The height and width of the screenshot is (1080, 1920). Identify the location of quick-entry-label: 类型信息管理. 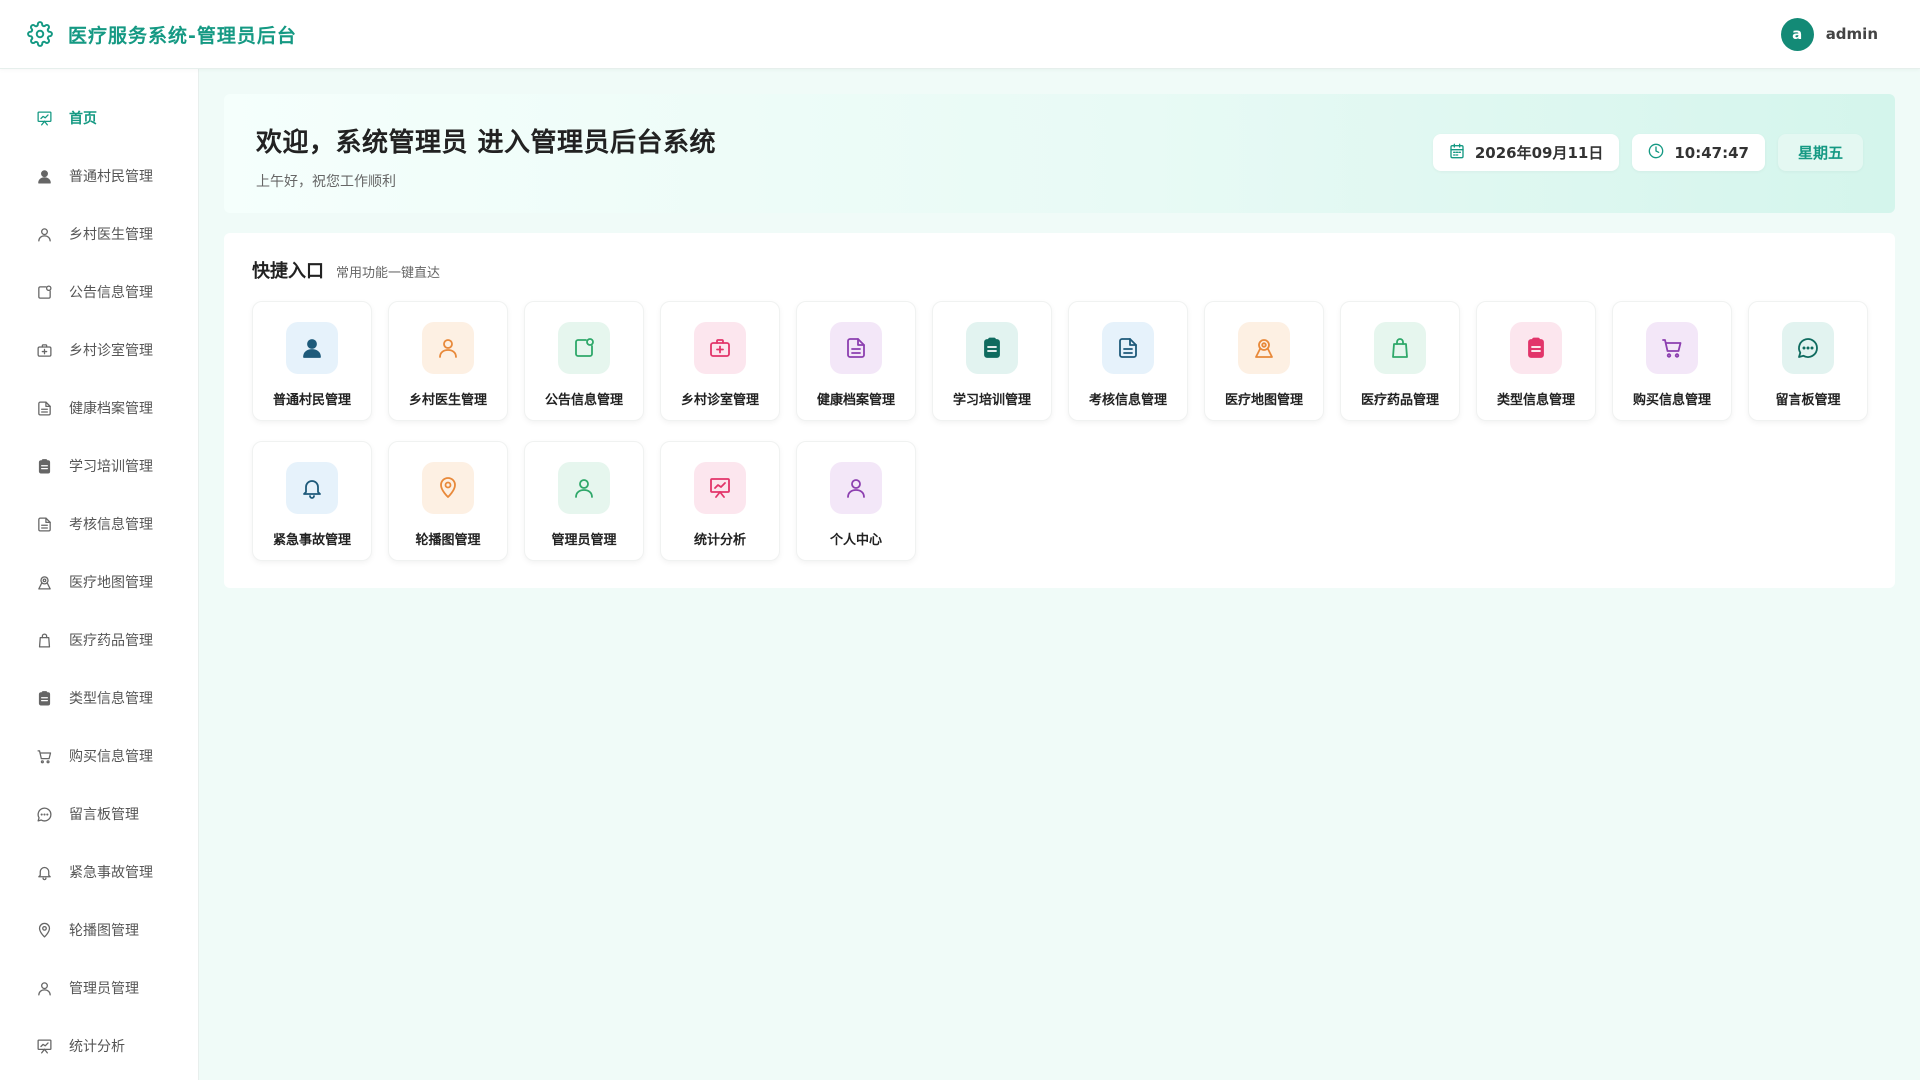
(1535, 400).